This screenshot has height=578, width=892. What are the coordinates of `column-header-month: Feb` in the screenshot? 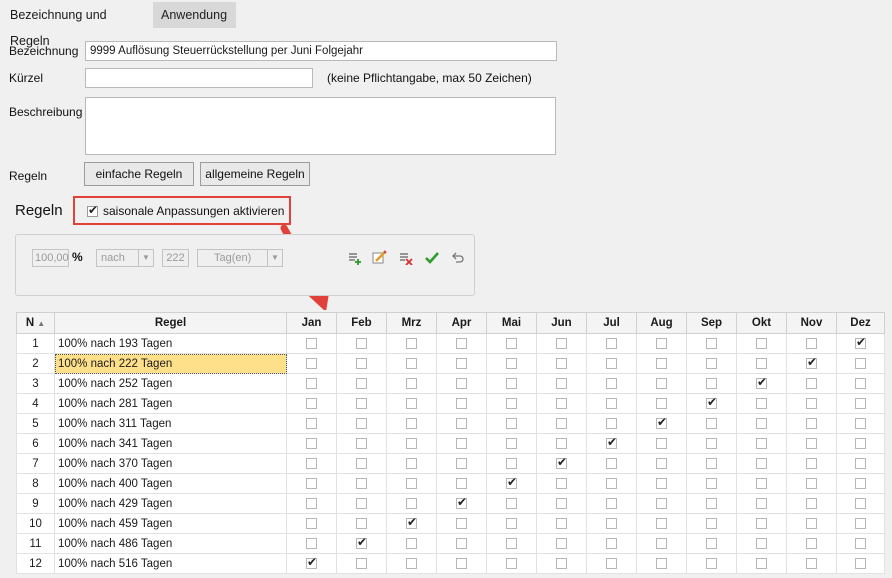 It's located at (361, 323).